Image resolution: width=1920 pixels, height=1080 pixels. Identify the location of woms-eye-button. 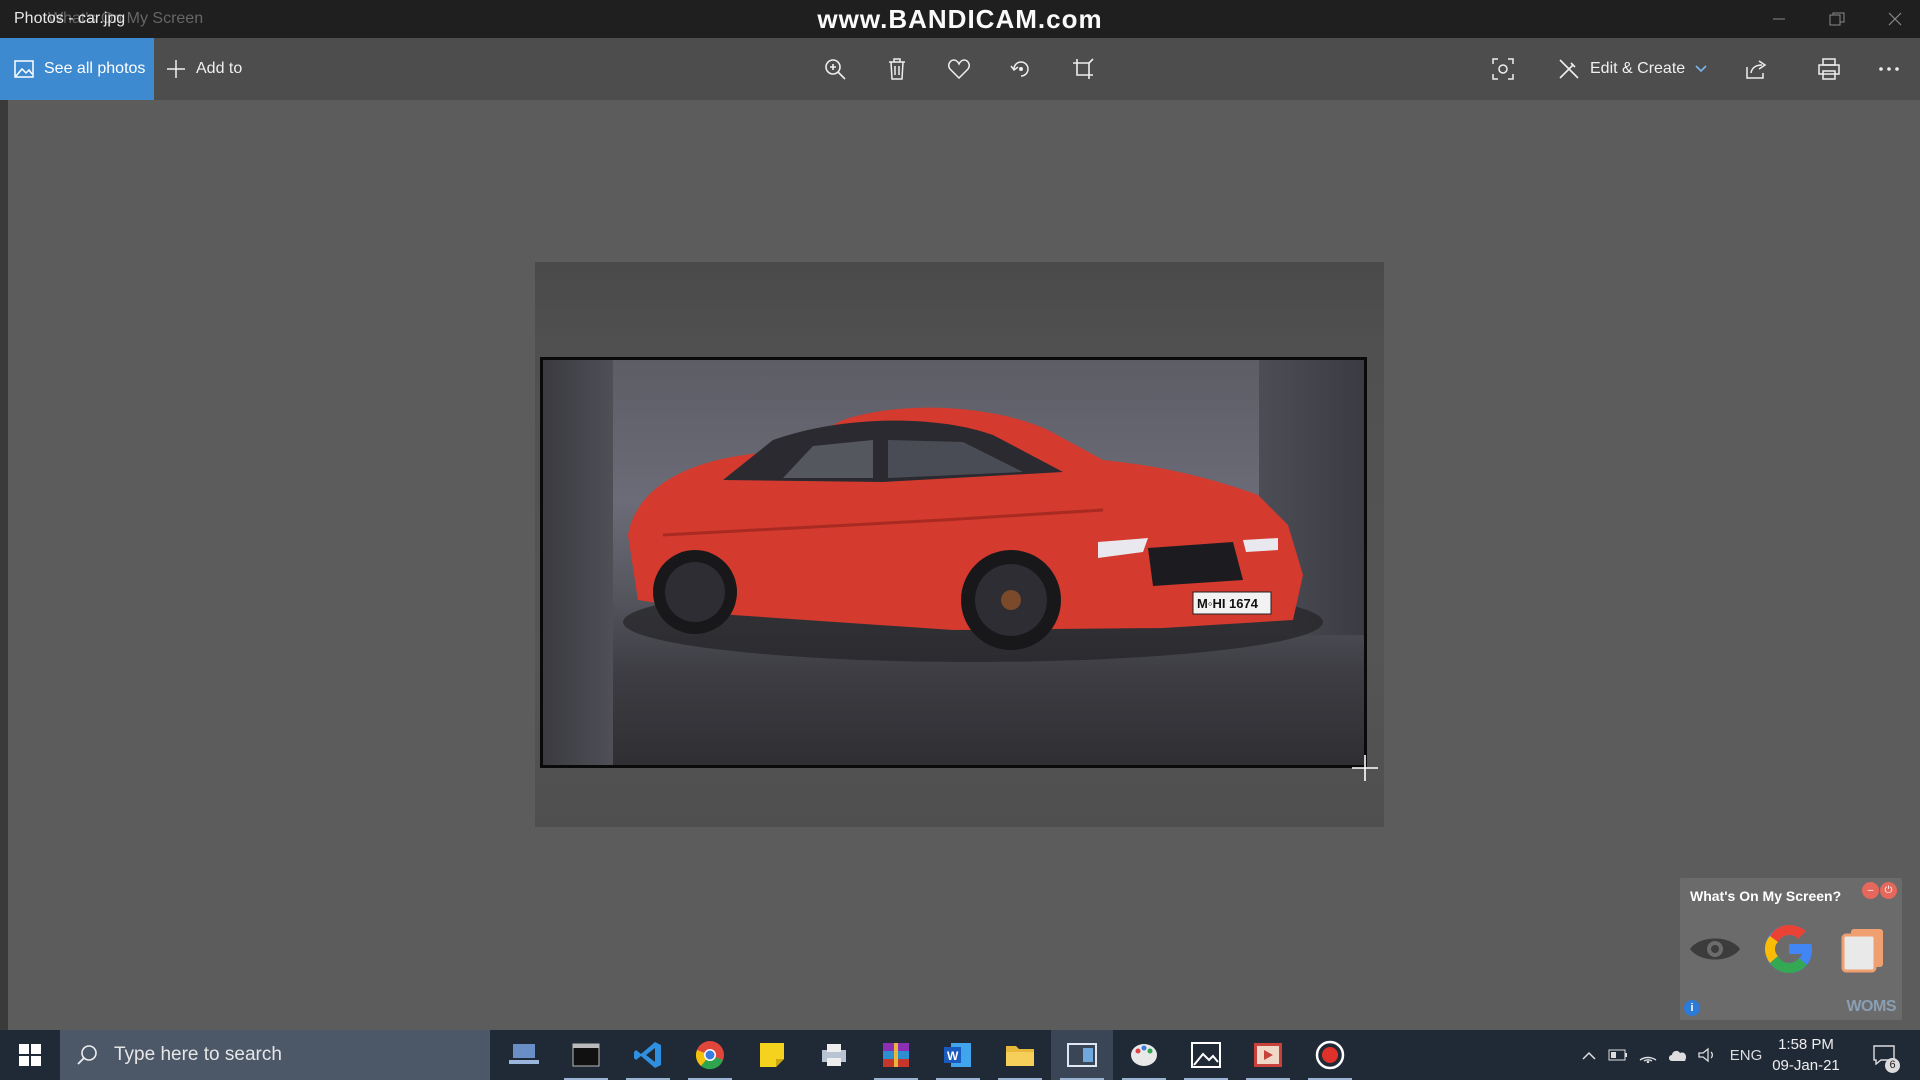
(1715, 949).